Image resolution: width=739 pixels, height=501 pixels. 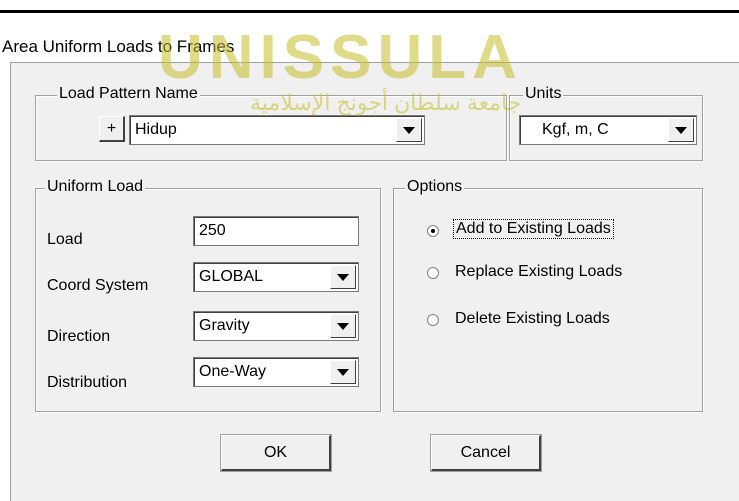 What do you see at coordinates (575, 129) in the screenshot?
I see `units-value: Kgf, m, C` at bounding box center [575, 129].